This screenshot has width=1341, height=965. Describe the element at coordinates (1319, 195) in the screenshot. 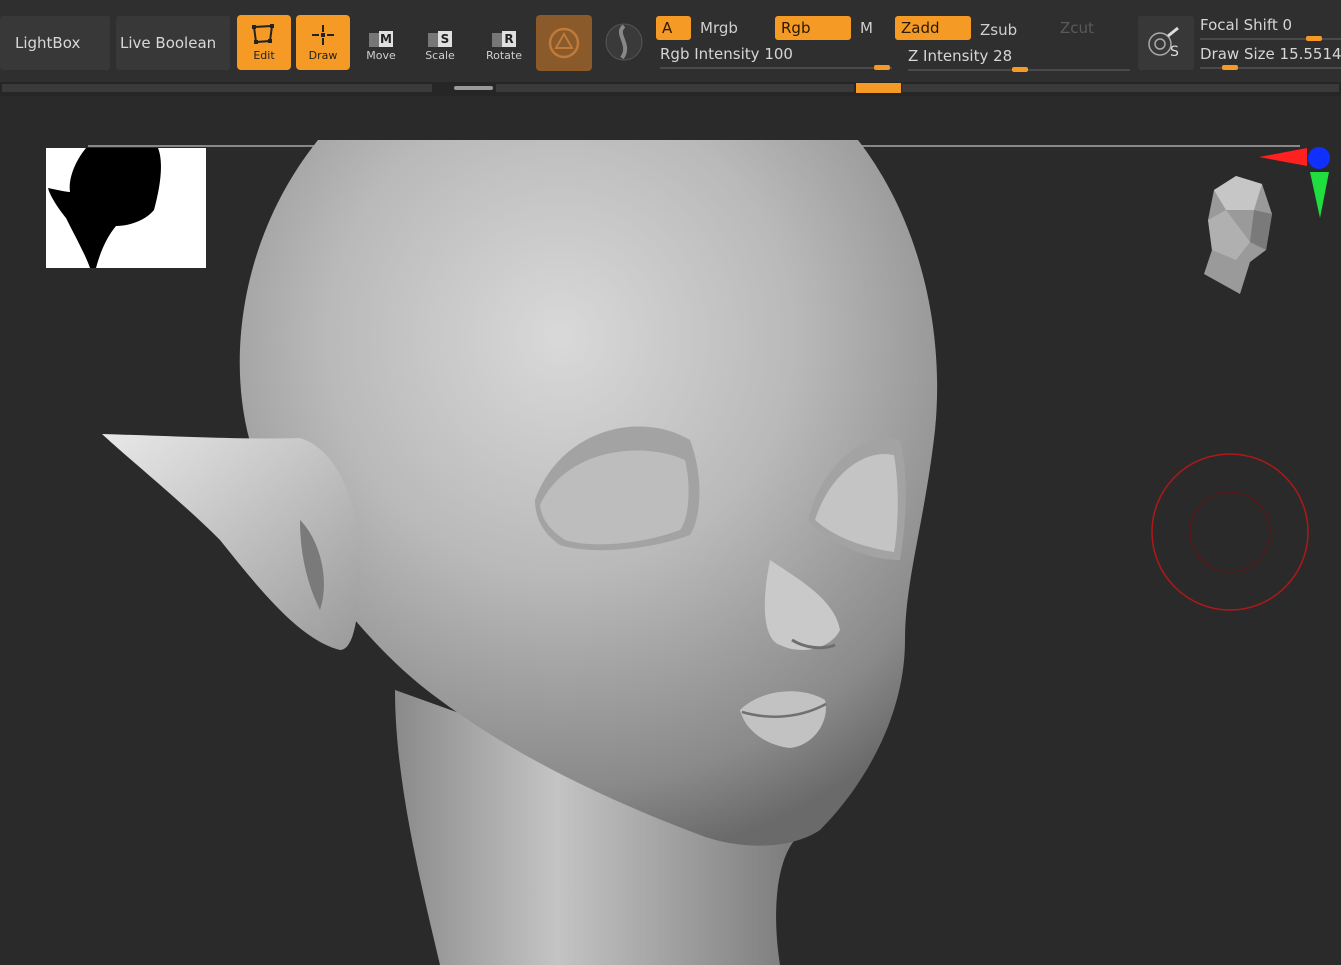

I see `y-axis-icon` at that location.